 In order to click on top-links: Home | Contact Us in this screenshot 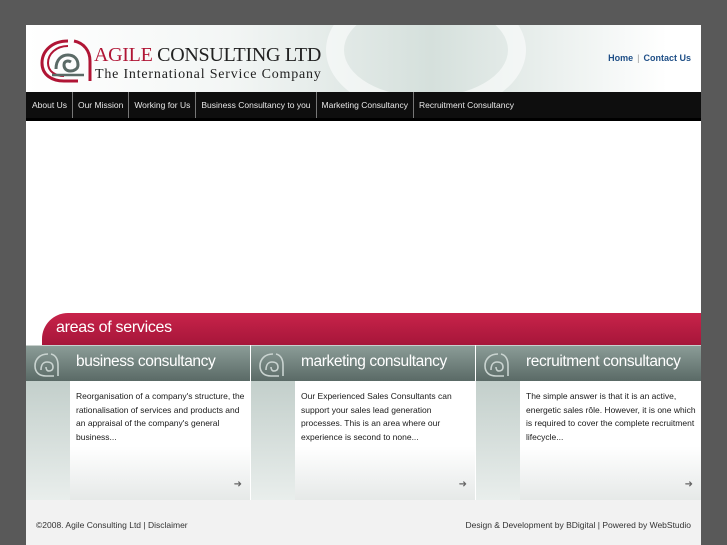, I will do `click(649, 58)`.